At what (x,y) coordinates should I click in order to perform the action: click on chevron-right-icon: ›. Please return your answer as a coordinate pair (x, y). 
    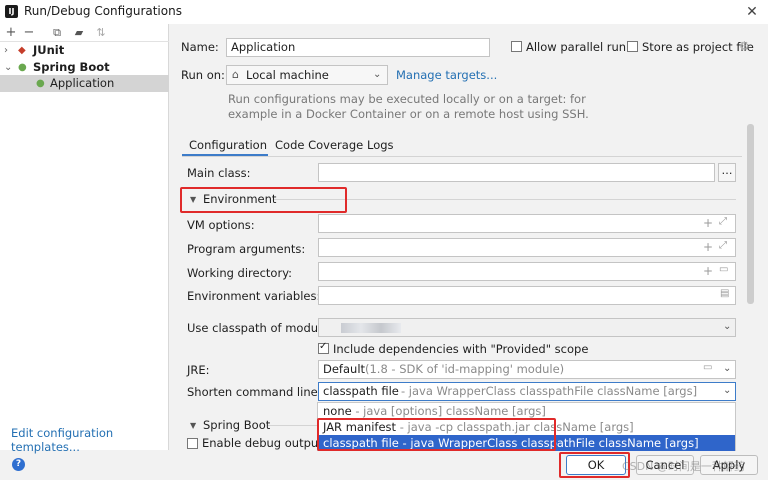
    Looking at the image, I should click on (6, 50).